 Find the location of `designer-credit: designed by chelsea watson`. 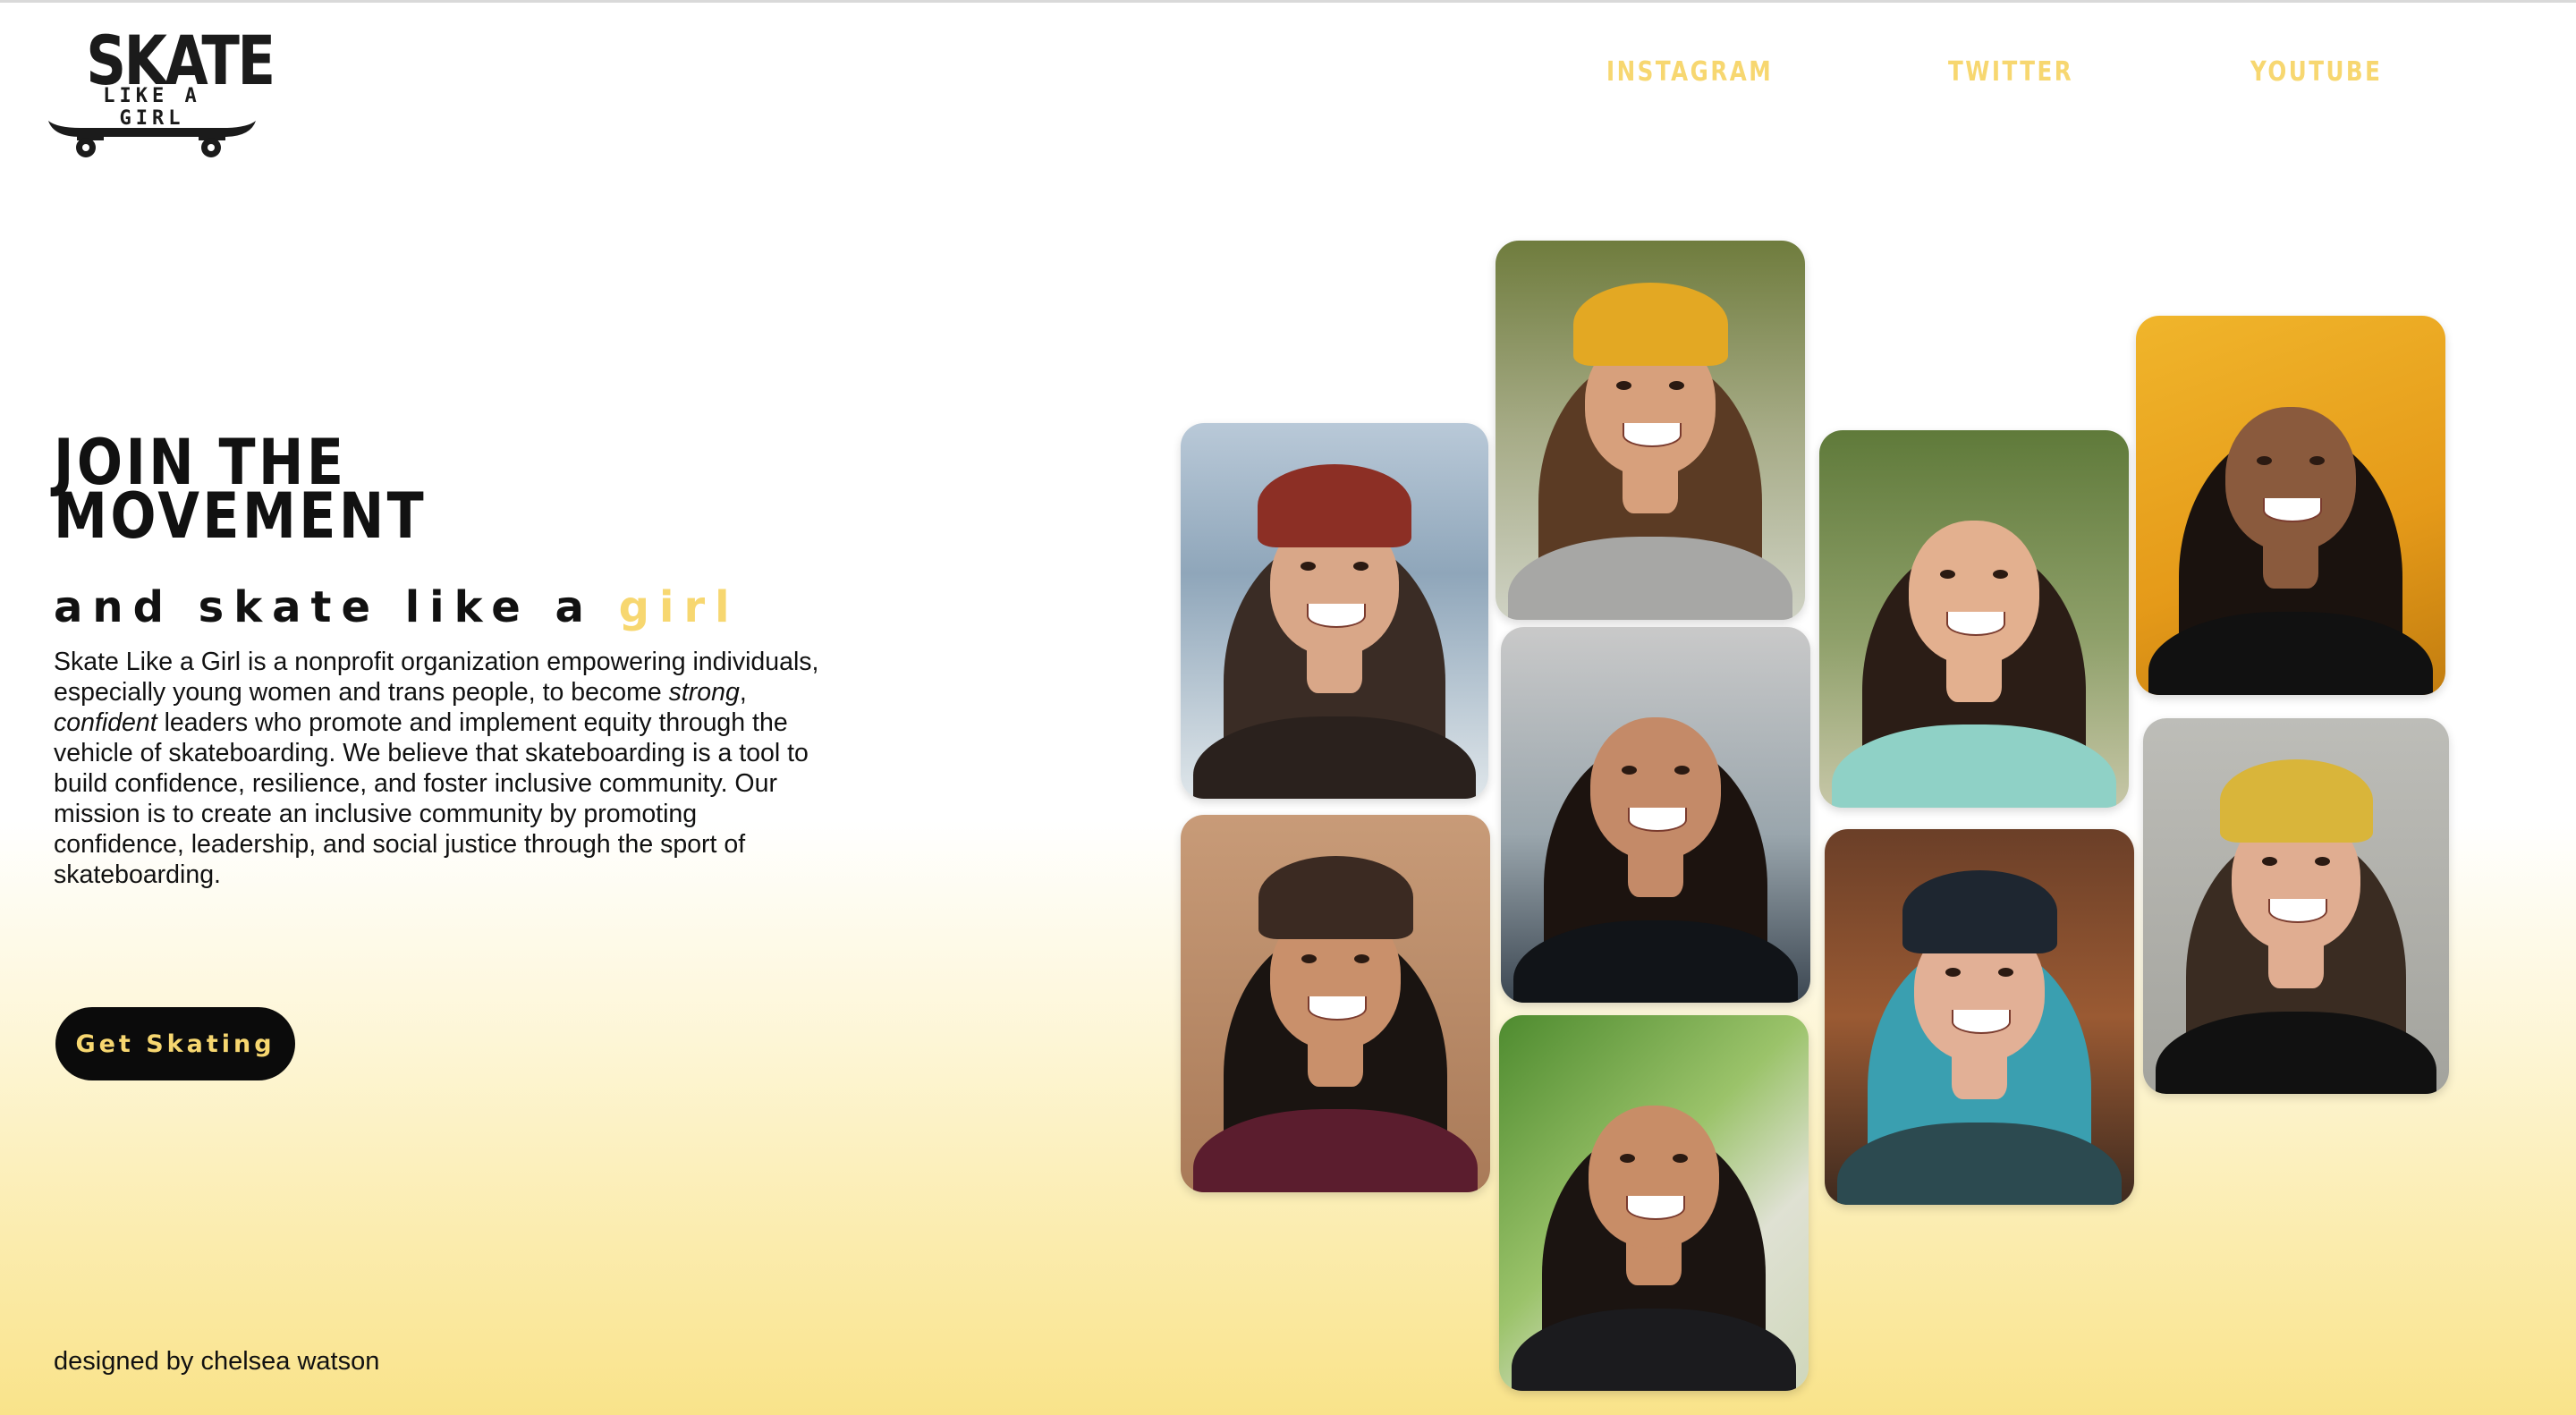

designer-credit: designed by chelsea watson is located at coordinates (217, 1362).